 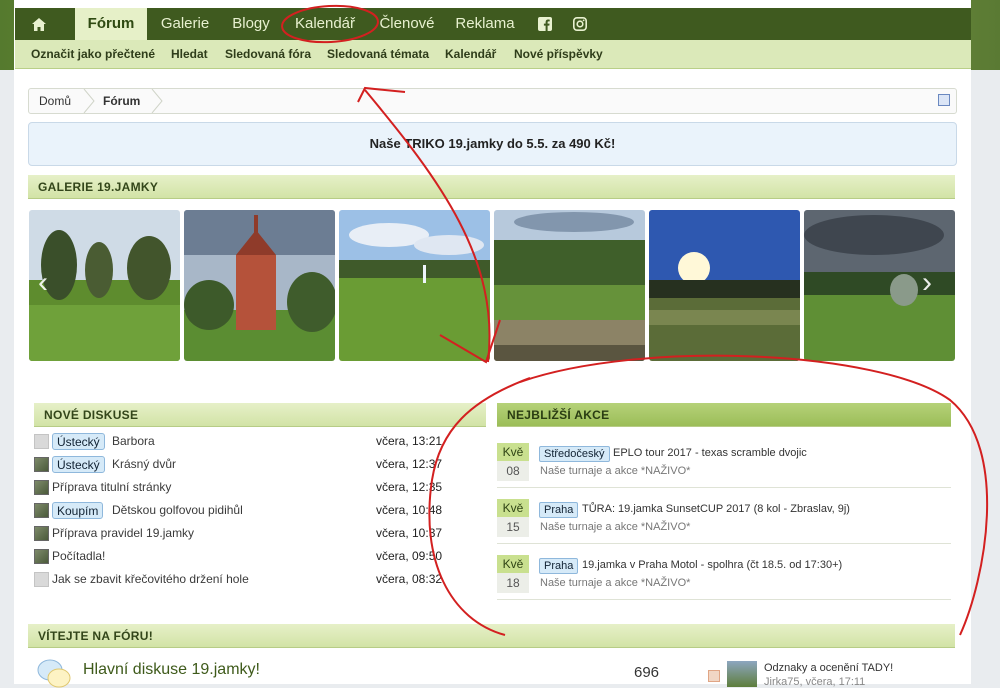 What do you see at coordinates (150, 579) in the screenshot?
I see `discussion-title: Jak se zbavit křečovitého držení hole` at bounding box center [150, 579].